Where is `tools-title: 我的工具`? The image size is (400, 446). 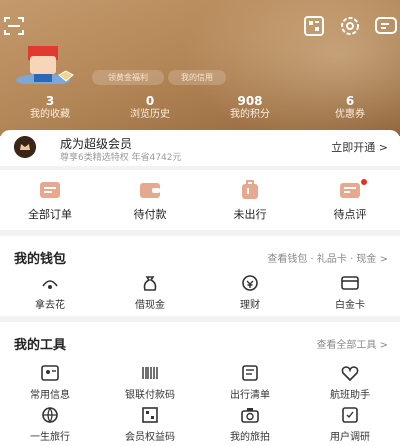
tools-title: 我的工具 is located at coordinates (40, 345).